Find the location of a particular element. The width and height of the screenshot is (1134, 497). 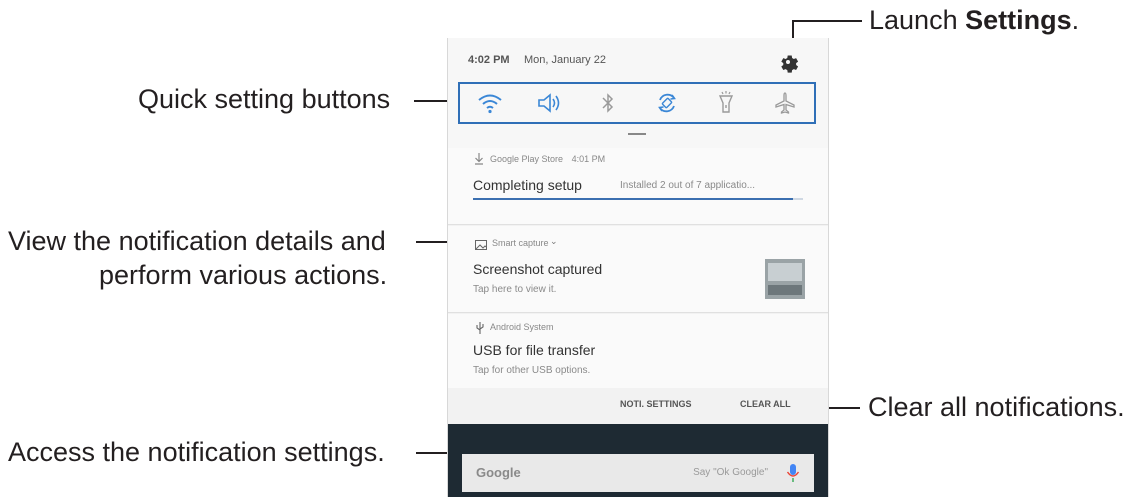

noti-settings-button: NOTI. SETTINGS is located at coordinates (656, 404).